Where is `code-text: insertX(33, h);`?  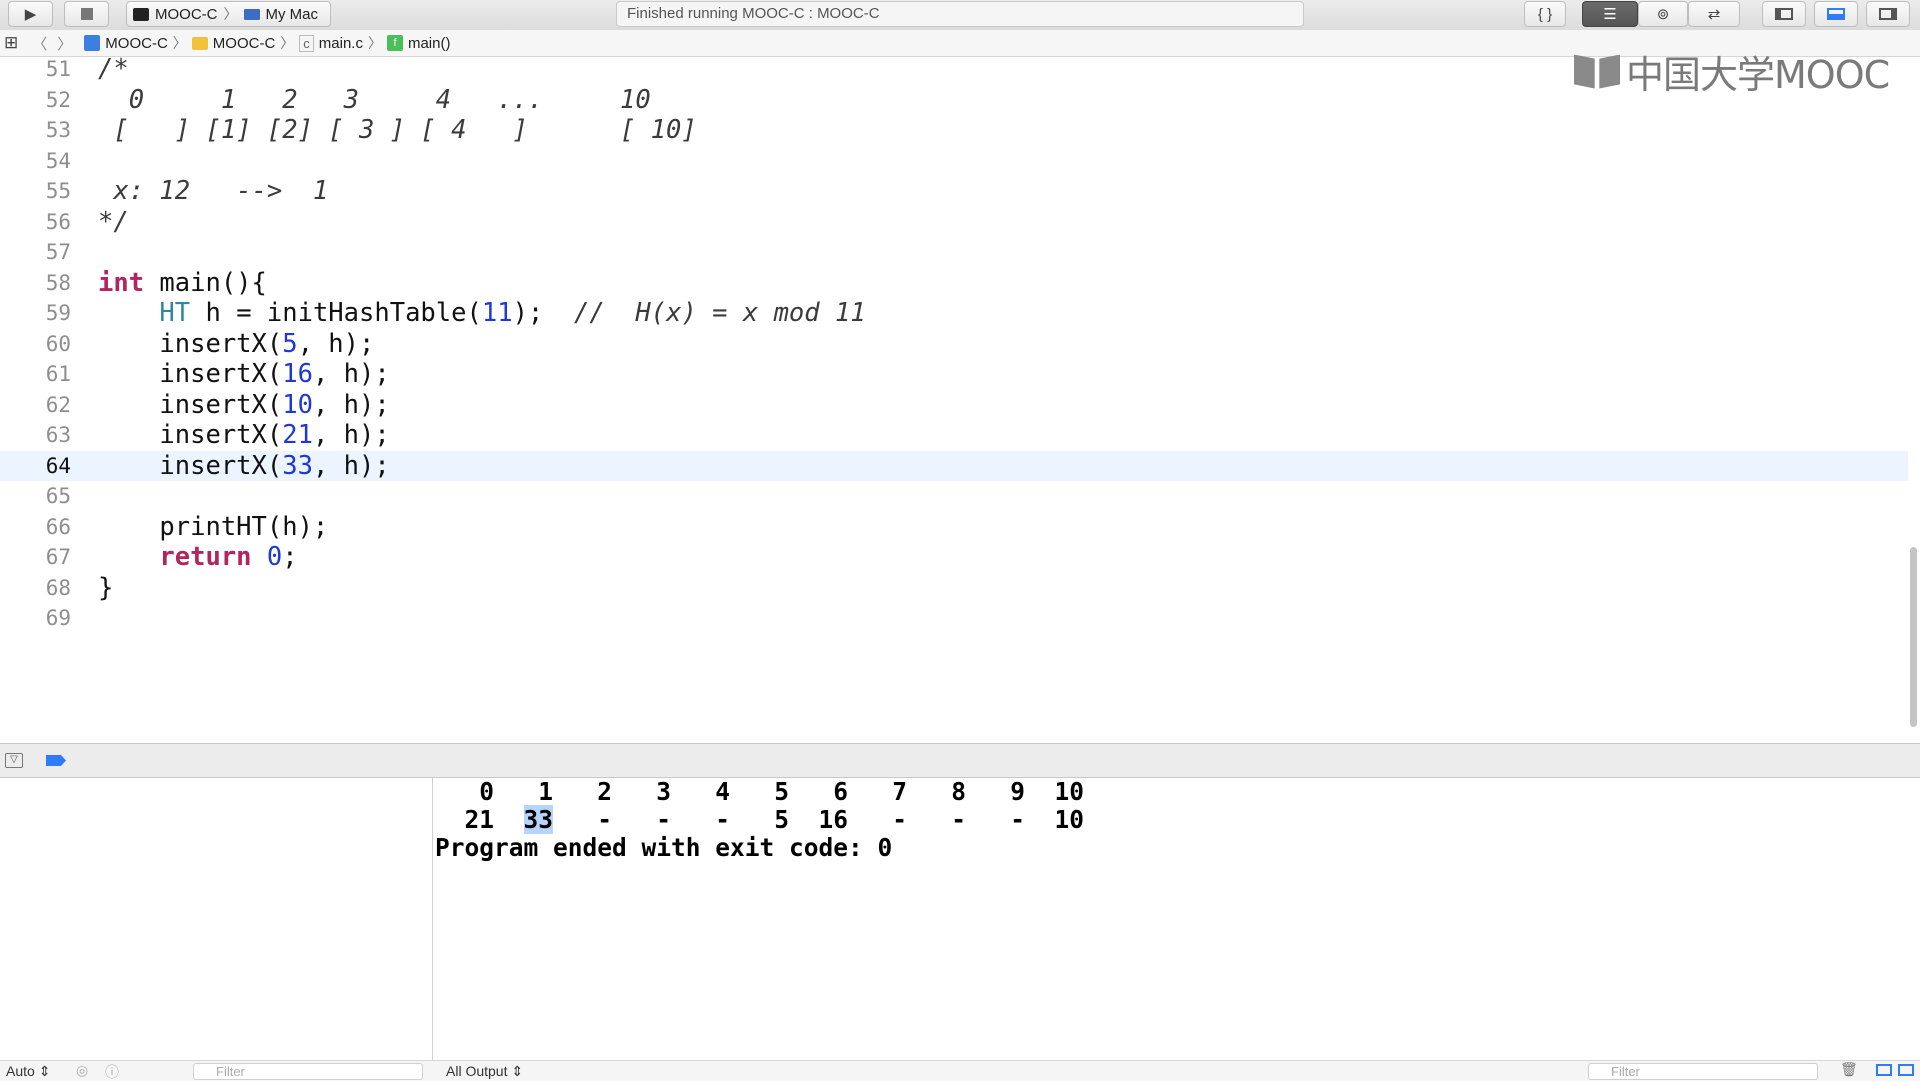
code-text: insertX(33, h); is located at coordinates (244, 465).